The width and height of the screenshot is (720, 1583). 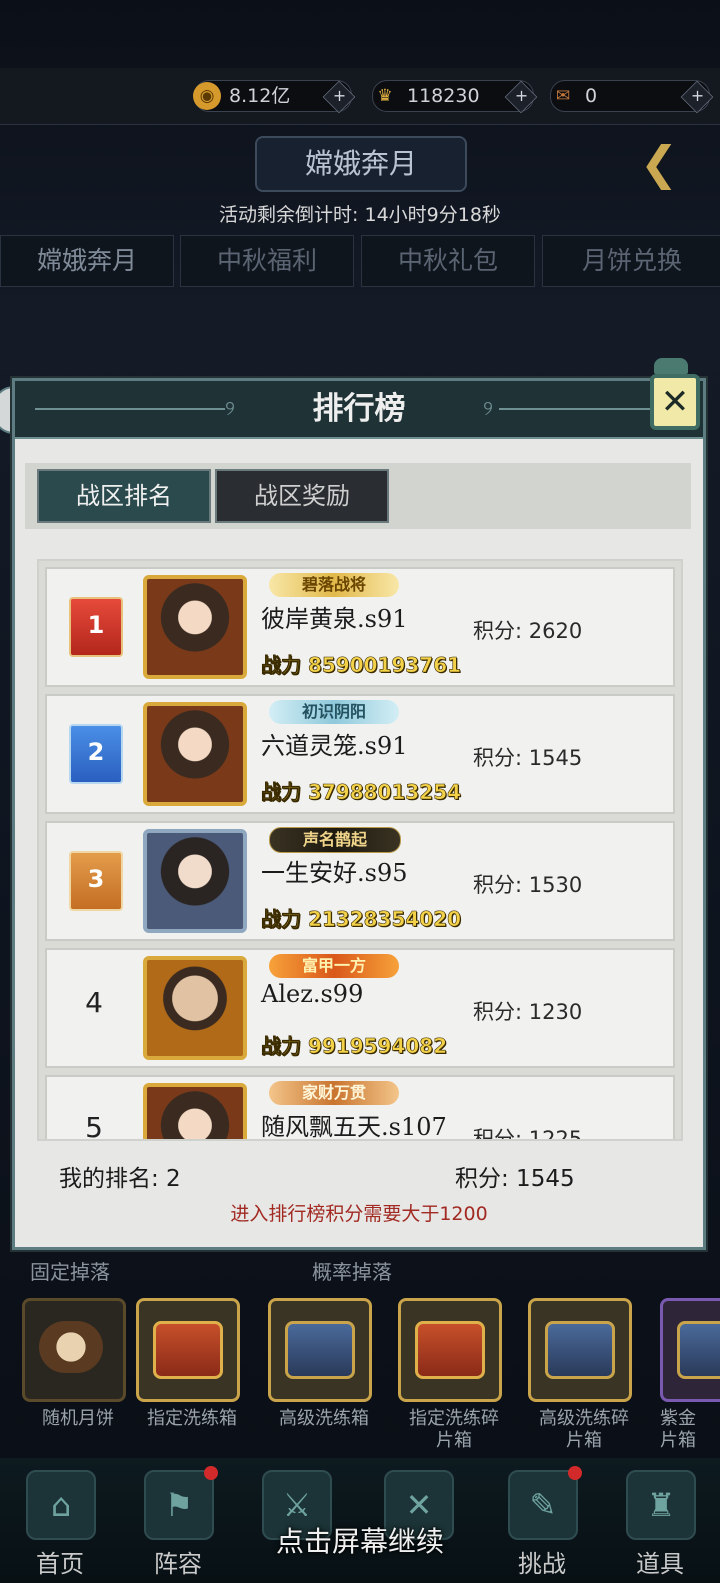 I want to click on add-ingot-button: +, so click(x=521, y=97).